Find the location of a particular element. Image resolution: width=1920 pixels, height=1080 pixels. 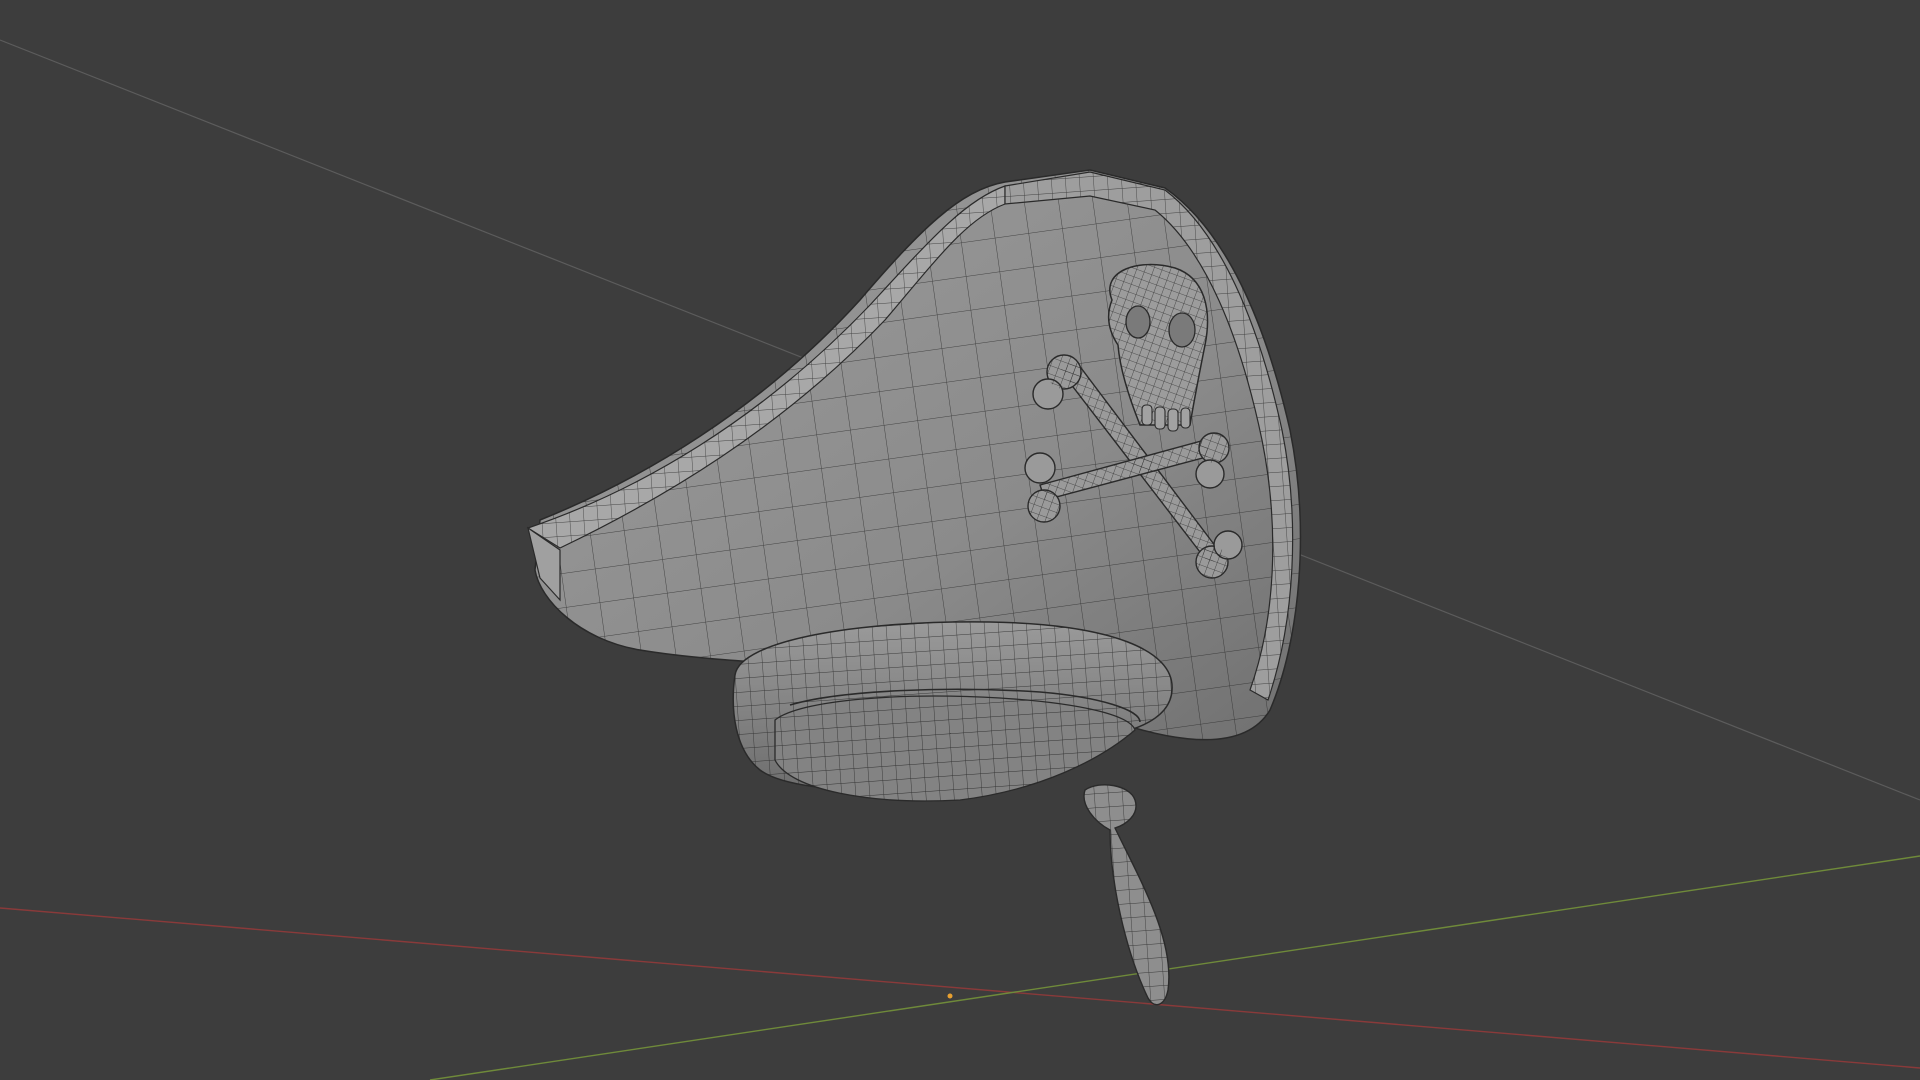

hat-strap is located at coordinates (1126, 895).